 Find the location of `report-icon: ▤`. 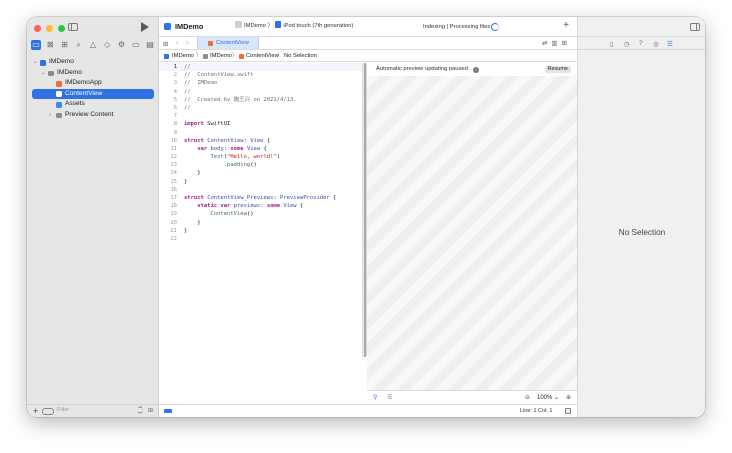

report-icon: ▤ is located at coordinates (150, 45).